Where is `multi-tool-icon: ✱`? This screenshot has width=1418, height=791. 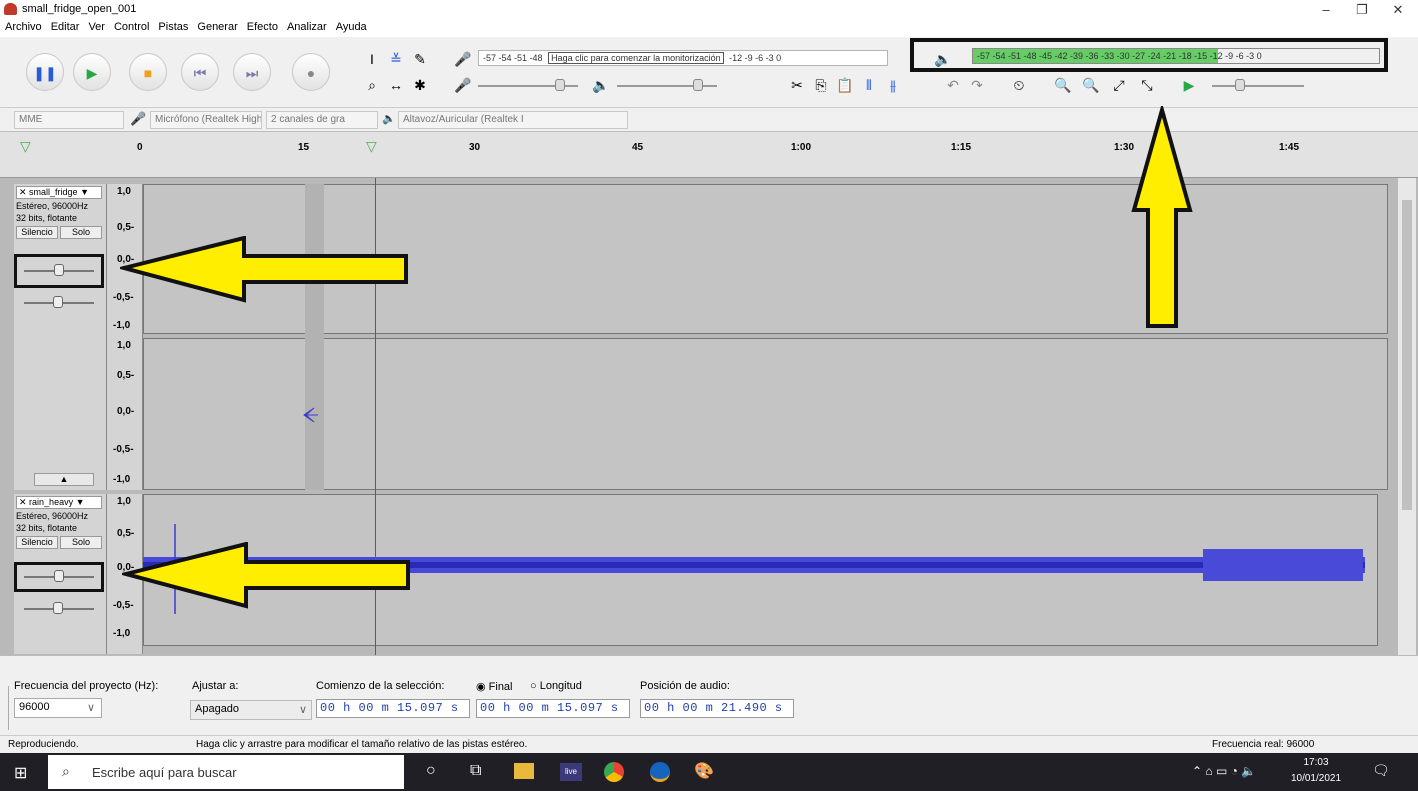 multi-tool-icon: ✱ is located at coordinates (420, 84).